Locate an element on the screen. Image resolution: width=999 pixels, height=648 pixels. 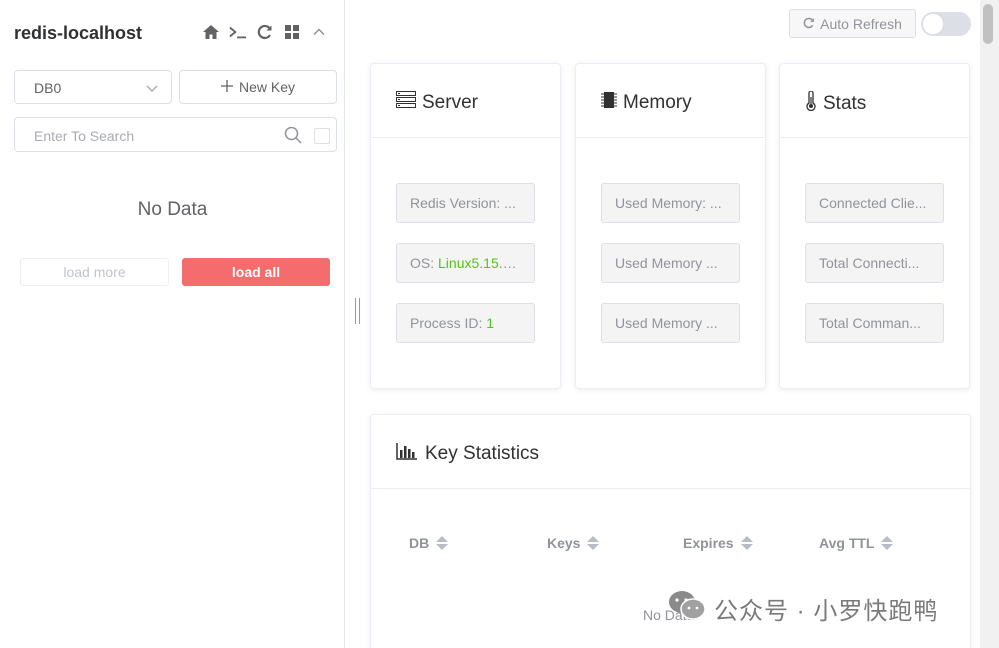
new-key-button: New Key is located at coordinates (258, 87).